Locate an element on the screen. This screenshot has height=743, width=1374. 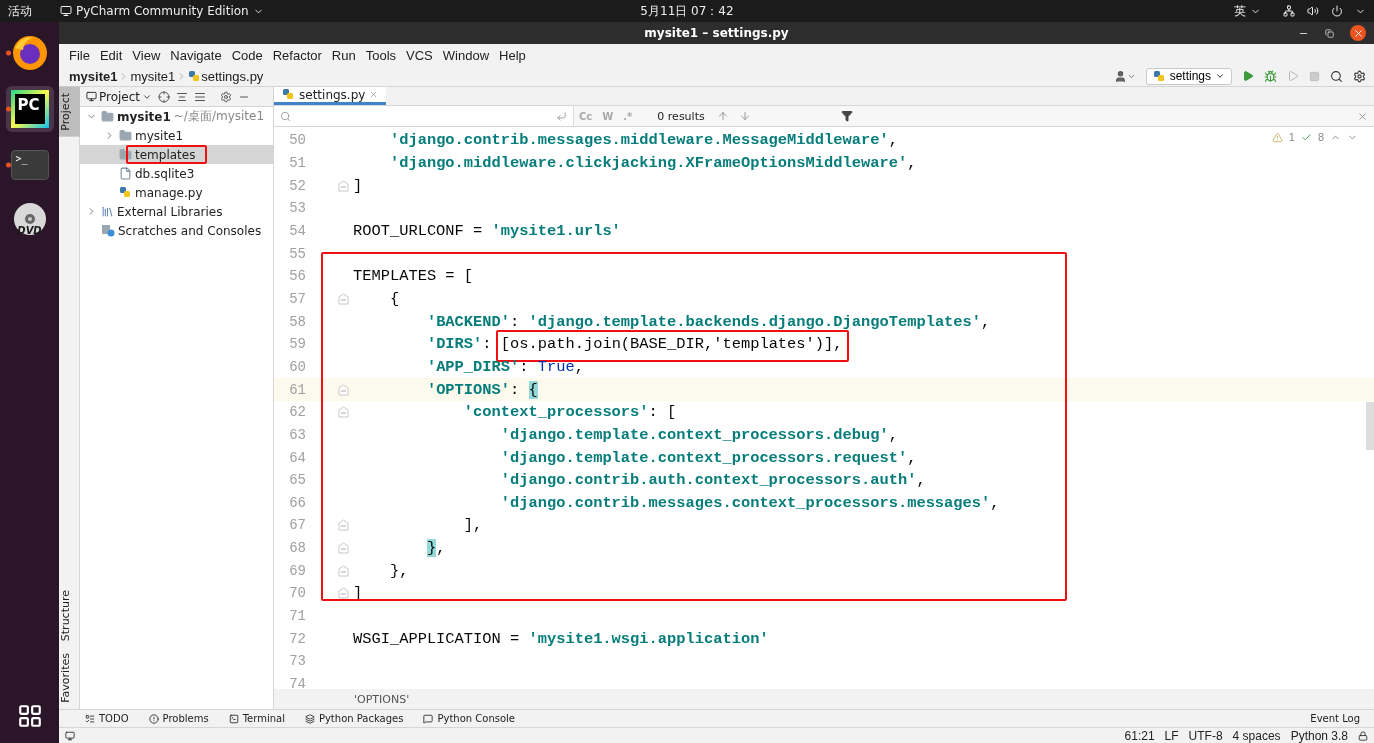
code-breadcrumb: 'OPTIONS' is located at coordinates (382, 699).